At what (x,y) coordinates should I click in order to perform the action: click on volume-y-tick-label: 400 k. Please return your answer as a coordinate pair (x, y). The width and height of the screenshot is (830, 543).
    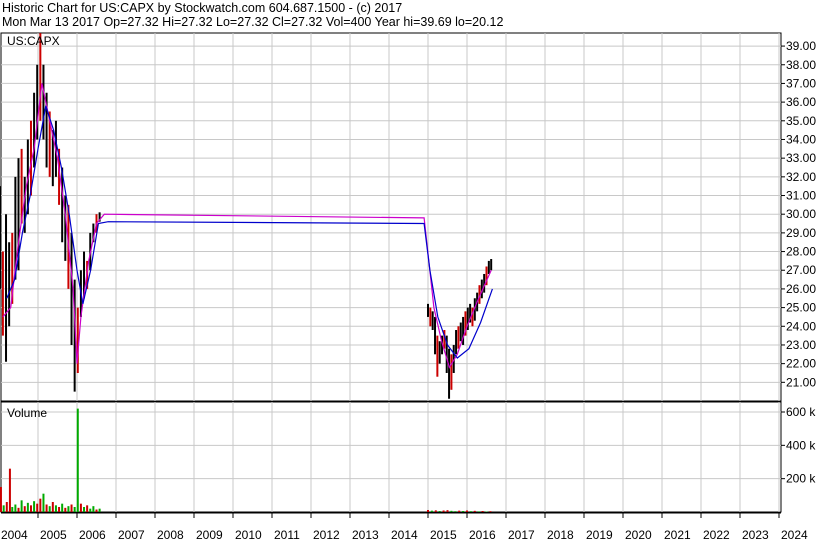
    Looking at the image, I should click on (801, 445).